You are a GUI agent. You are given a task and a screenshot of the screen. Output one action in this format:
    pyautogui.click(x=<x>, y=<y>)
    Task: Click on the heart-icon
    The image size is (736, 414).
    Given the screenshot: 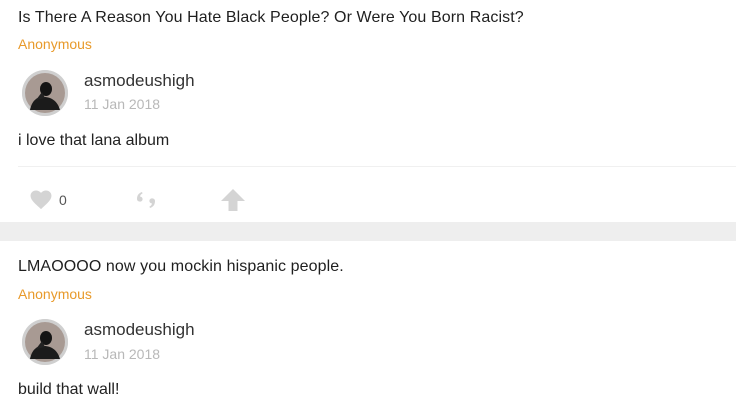 What is the action you would take?
    pyautogui.click(x=41, y=200)
    